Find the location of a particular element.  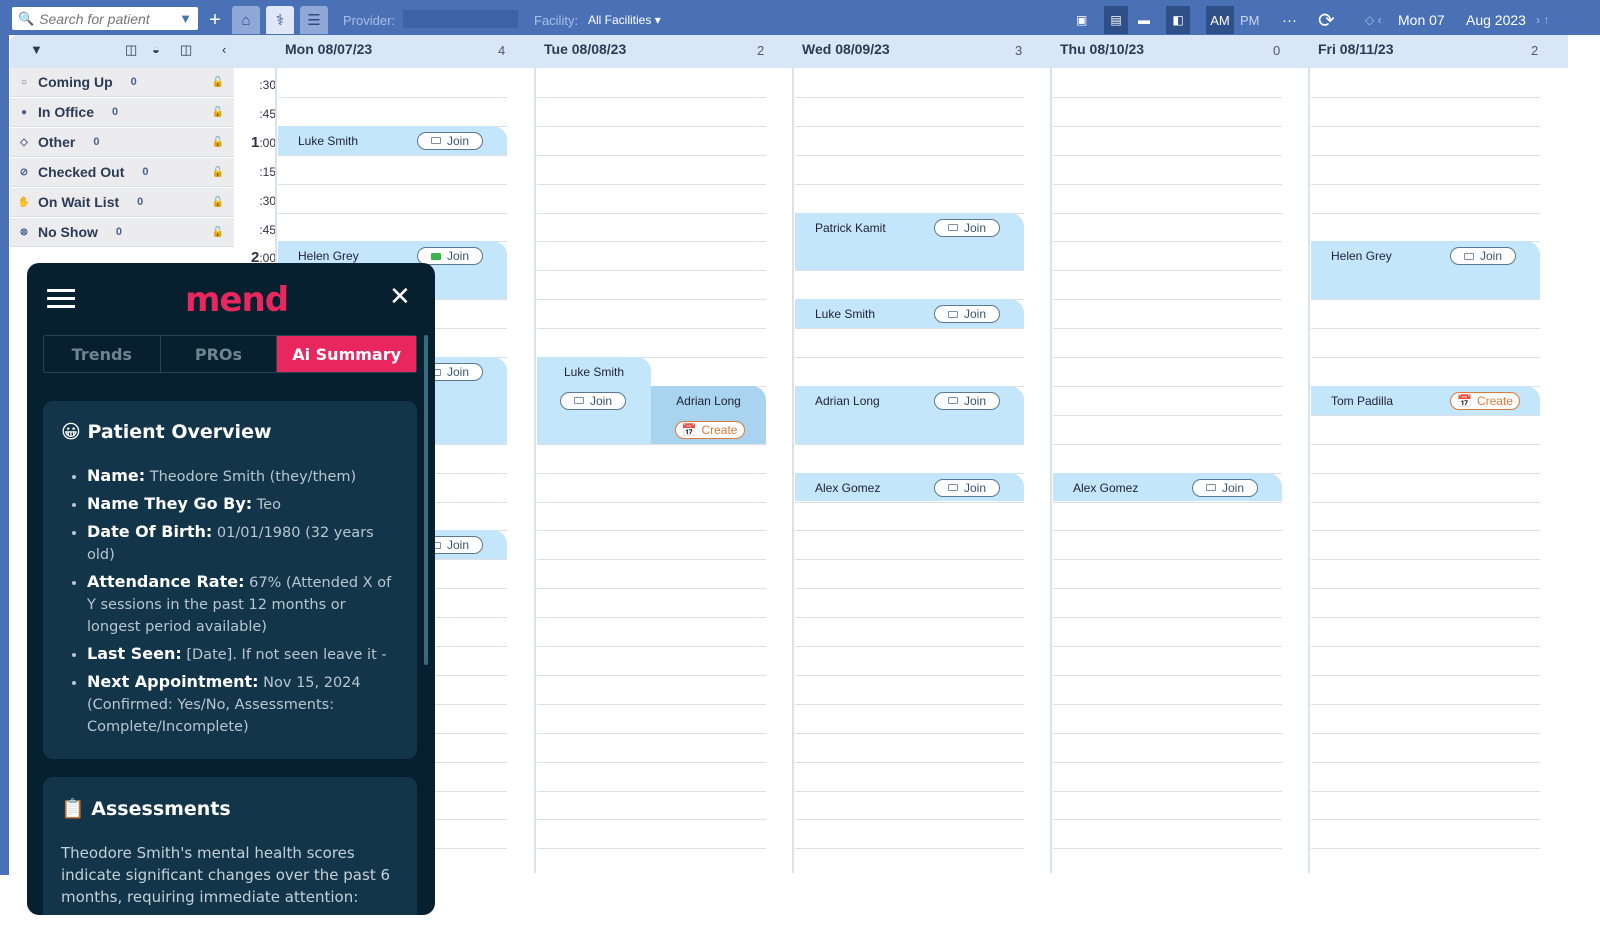

list-button: ☰ is located at coordinates (314, 20).